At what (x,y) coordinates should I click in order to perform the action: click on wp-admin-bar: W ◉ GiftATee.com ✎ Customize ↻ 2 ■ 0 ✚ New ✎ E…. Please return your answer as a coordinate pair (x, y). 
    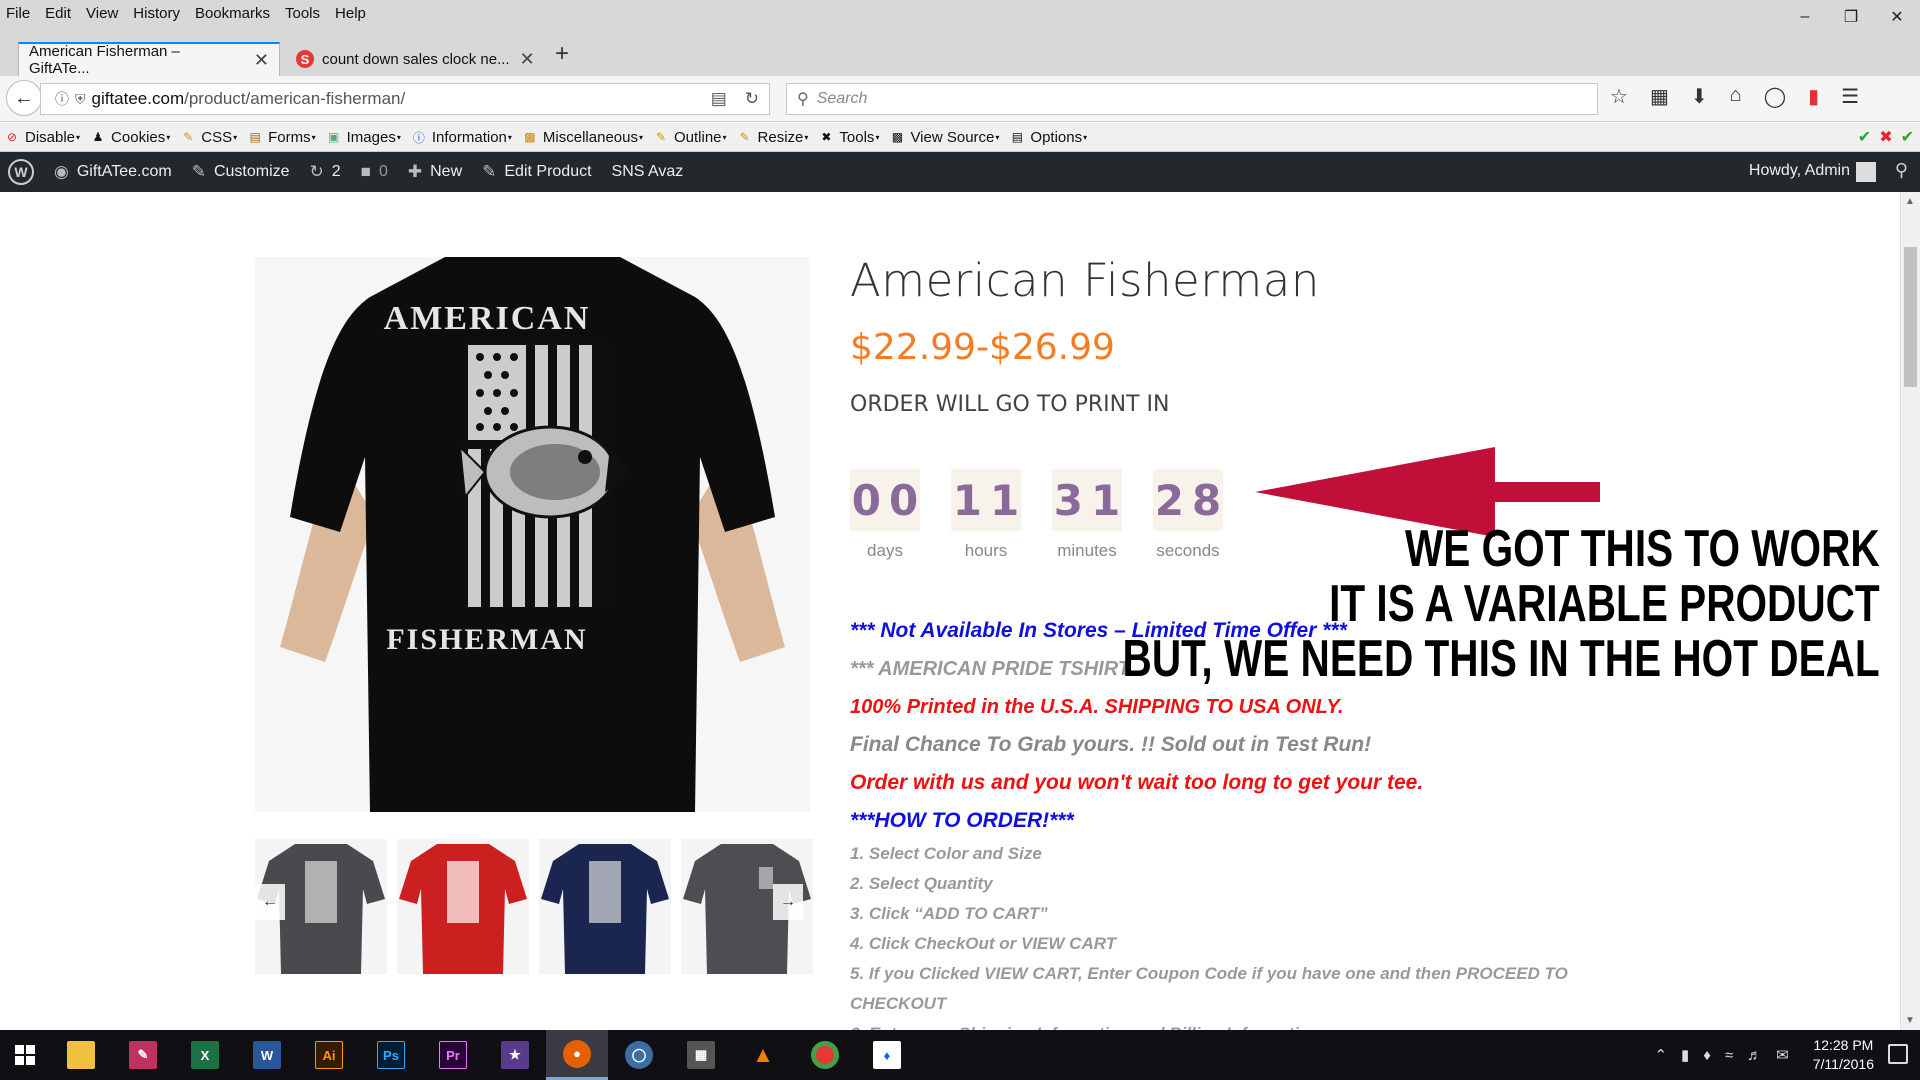
    Looking at the image, I should click on (960, 172).